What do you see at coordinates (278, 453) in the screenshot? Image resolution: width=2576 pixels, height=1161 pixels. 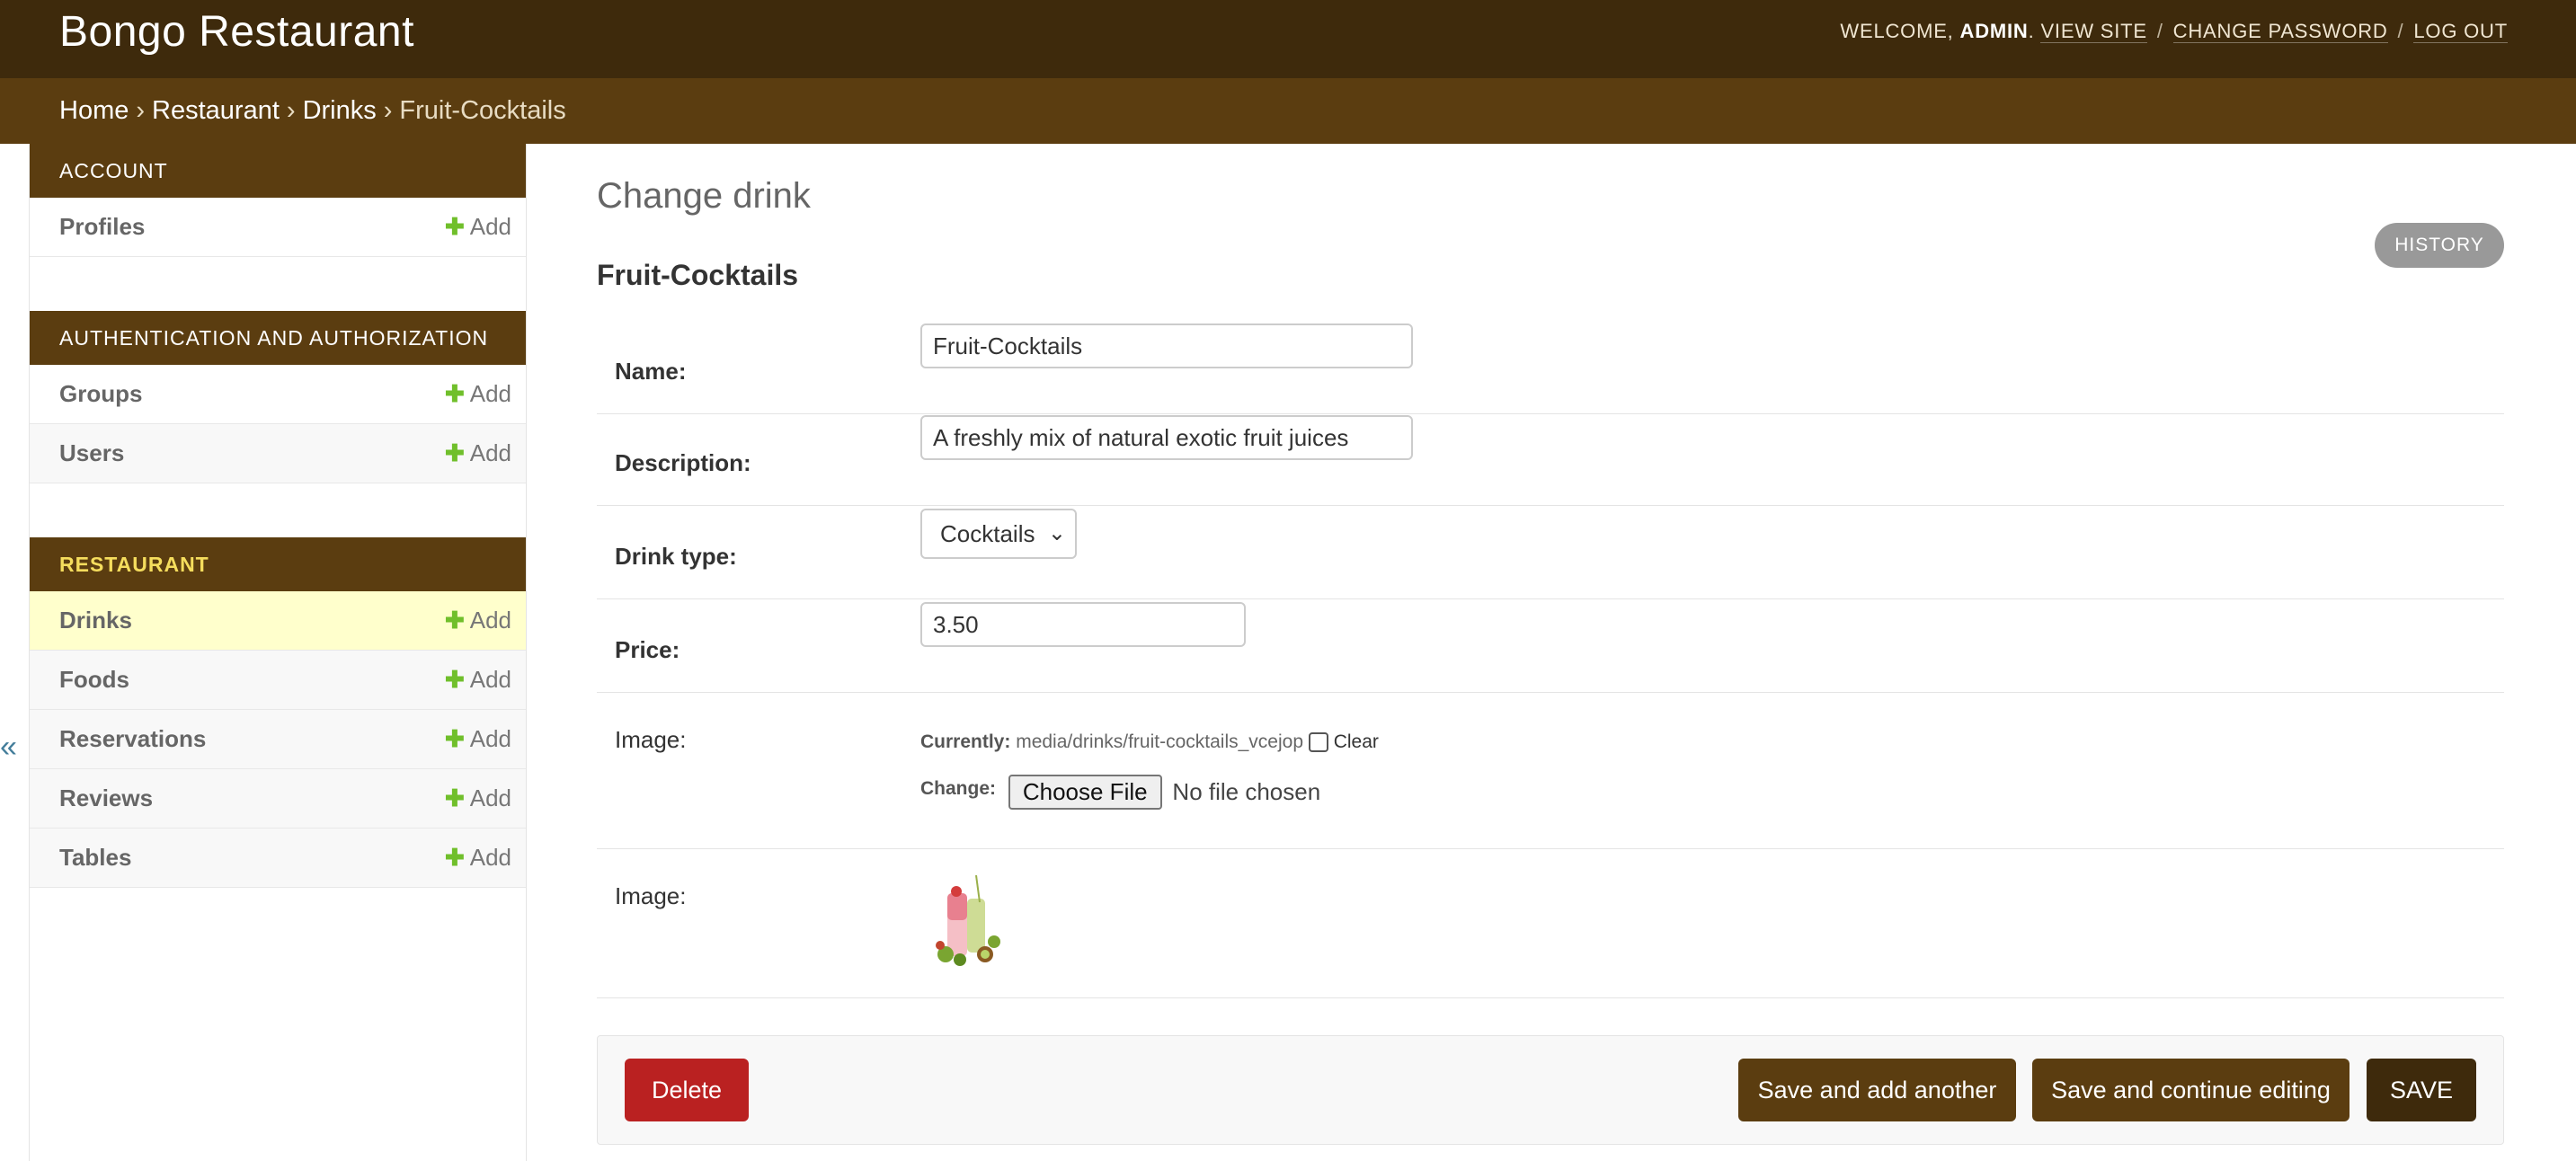 I see `sidebar-item-users: Users ✚ Add` at bounding box center [278, 453].